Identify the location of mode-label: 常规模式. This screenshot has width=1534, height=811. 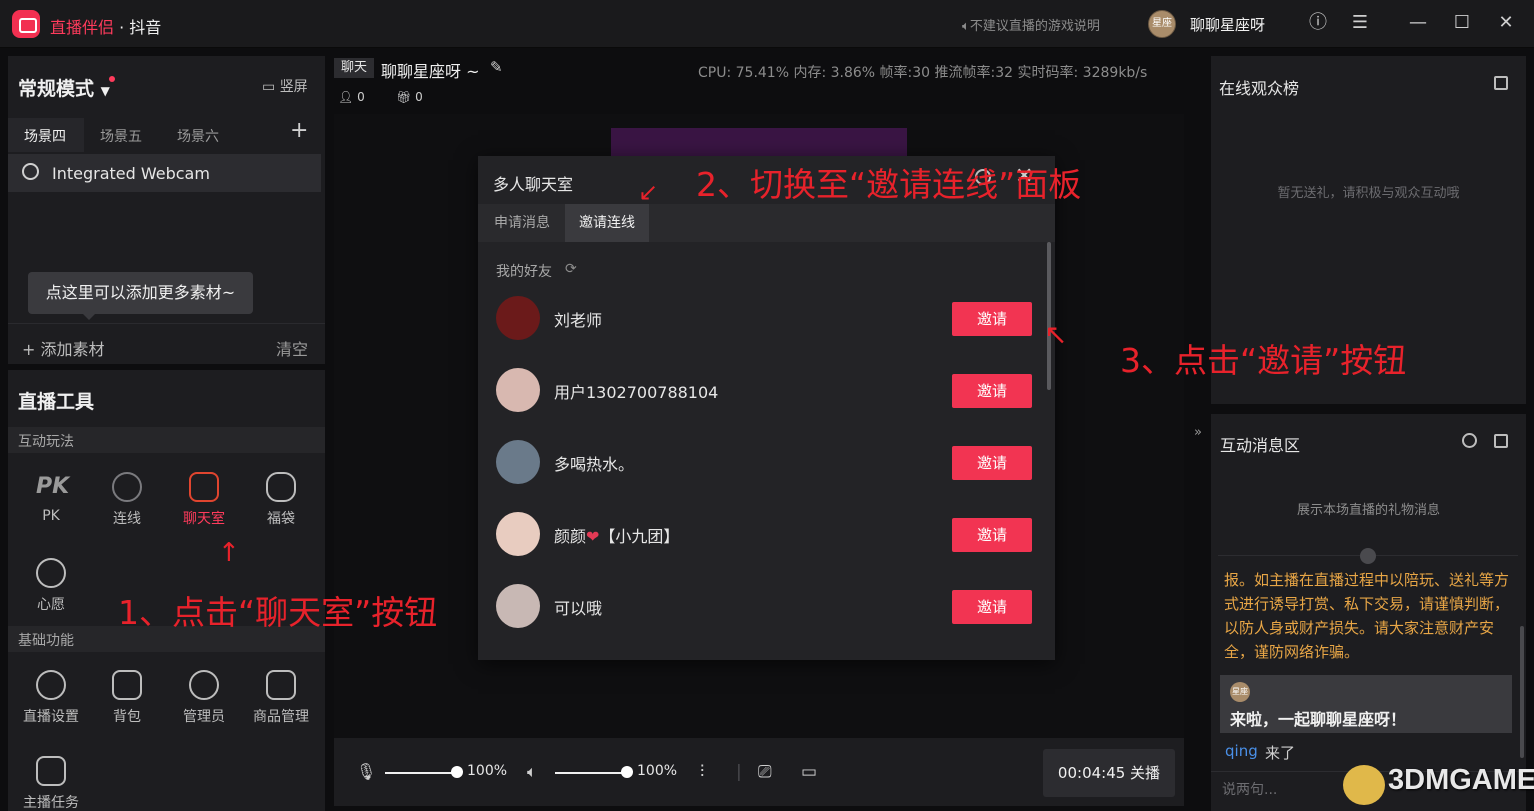
(56, 89).